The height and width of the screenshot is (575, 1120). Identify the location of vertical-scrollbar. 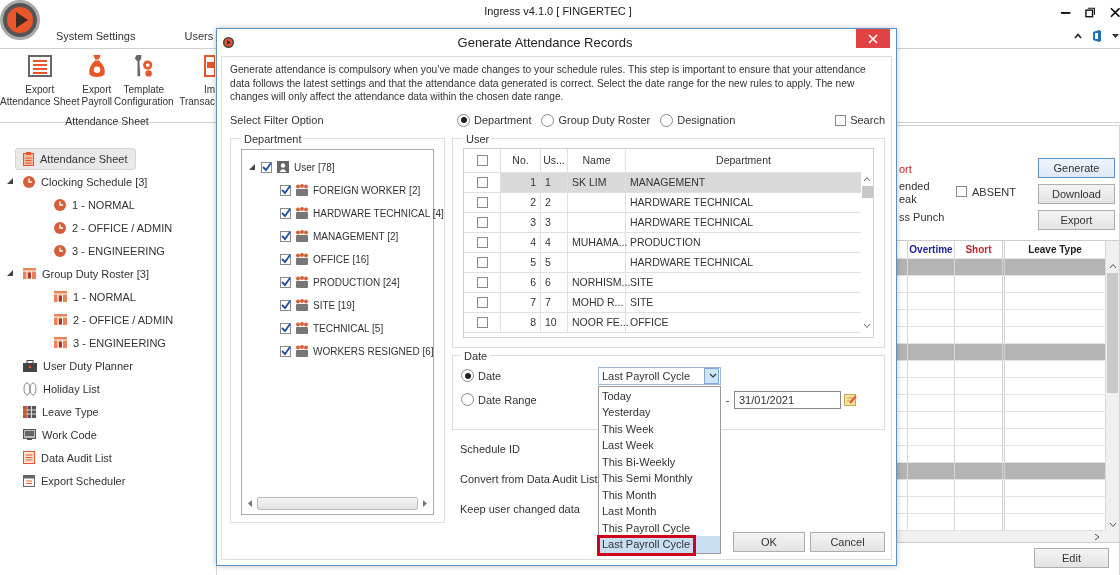
(1112, 391).